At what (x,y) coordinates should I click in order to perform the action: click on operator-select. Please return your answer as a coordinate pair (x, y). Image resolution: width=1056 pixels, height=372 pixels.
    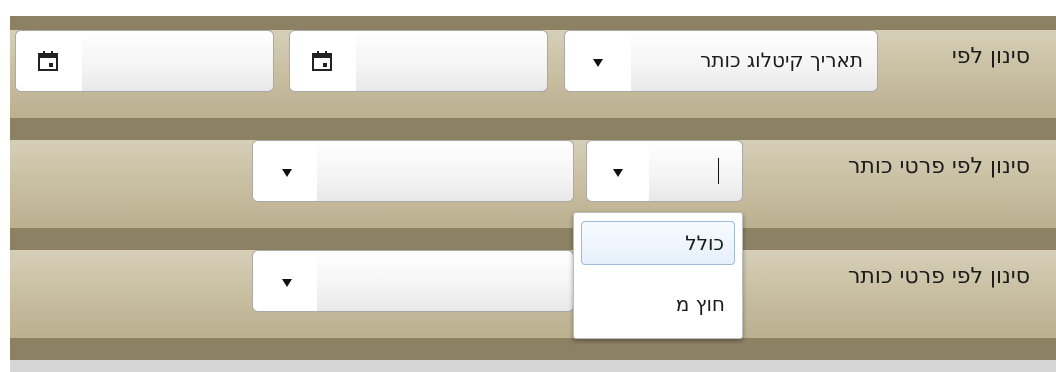
    Looking at the image, I should click on (664, 171).